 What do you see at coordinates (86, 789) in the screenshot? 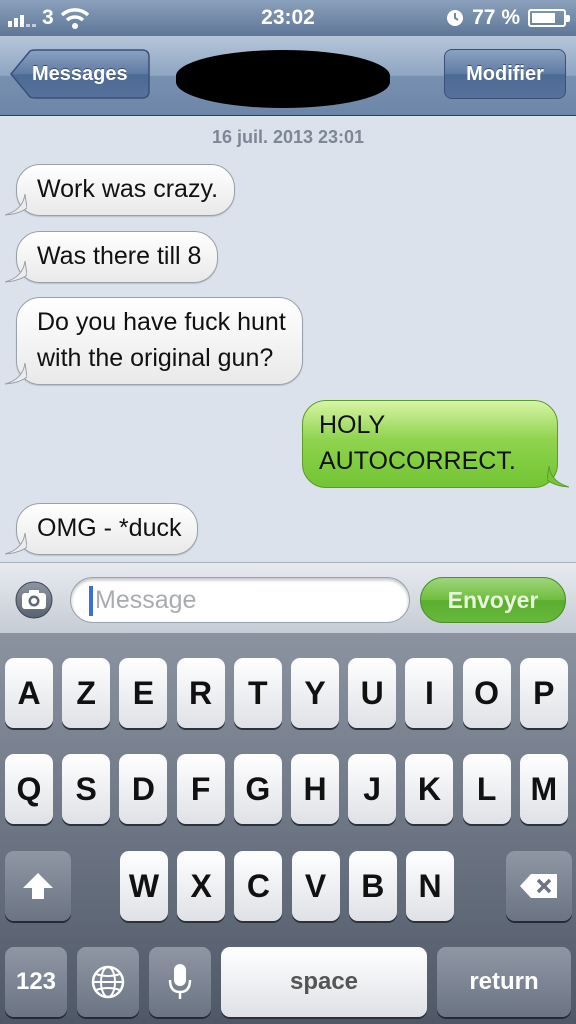
I see `key-s: S` at bounding box center [86, 789].